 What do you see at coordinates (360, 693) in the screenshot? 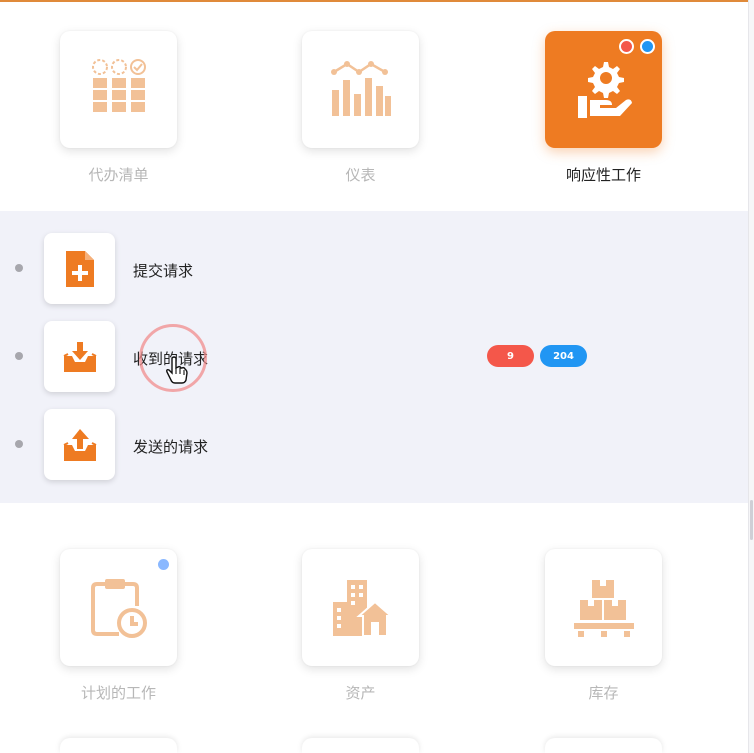
I see `tile-label: 资产` at bounding box center [360, 693].